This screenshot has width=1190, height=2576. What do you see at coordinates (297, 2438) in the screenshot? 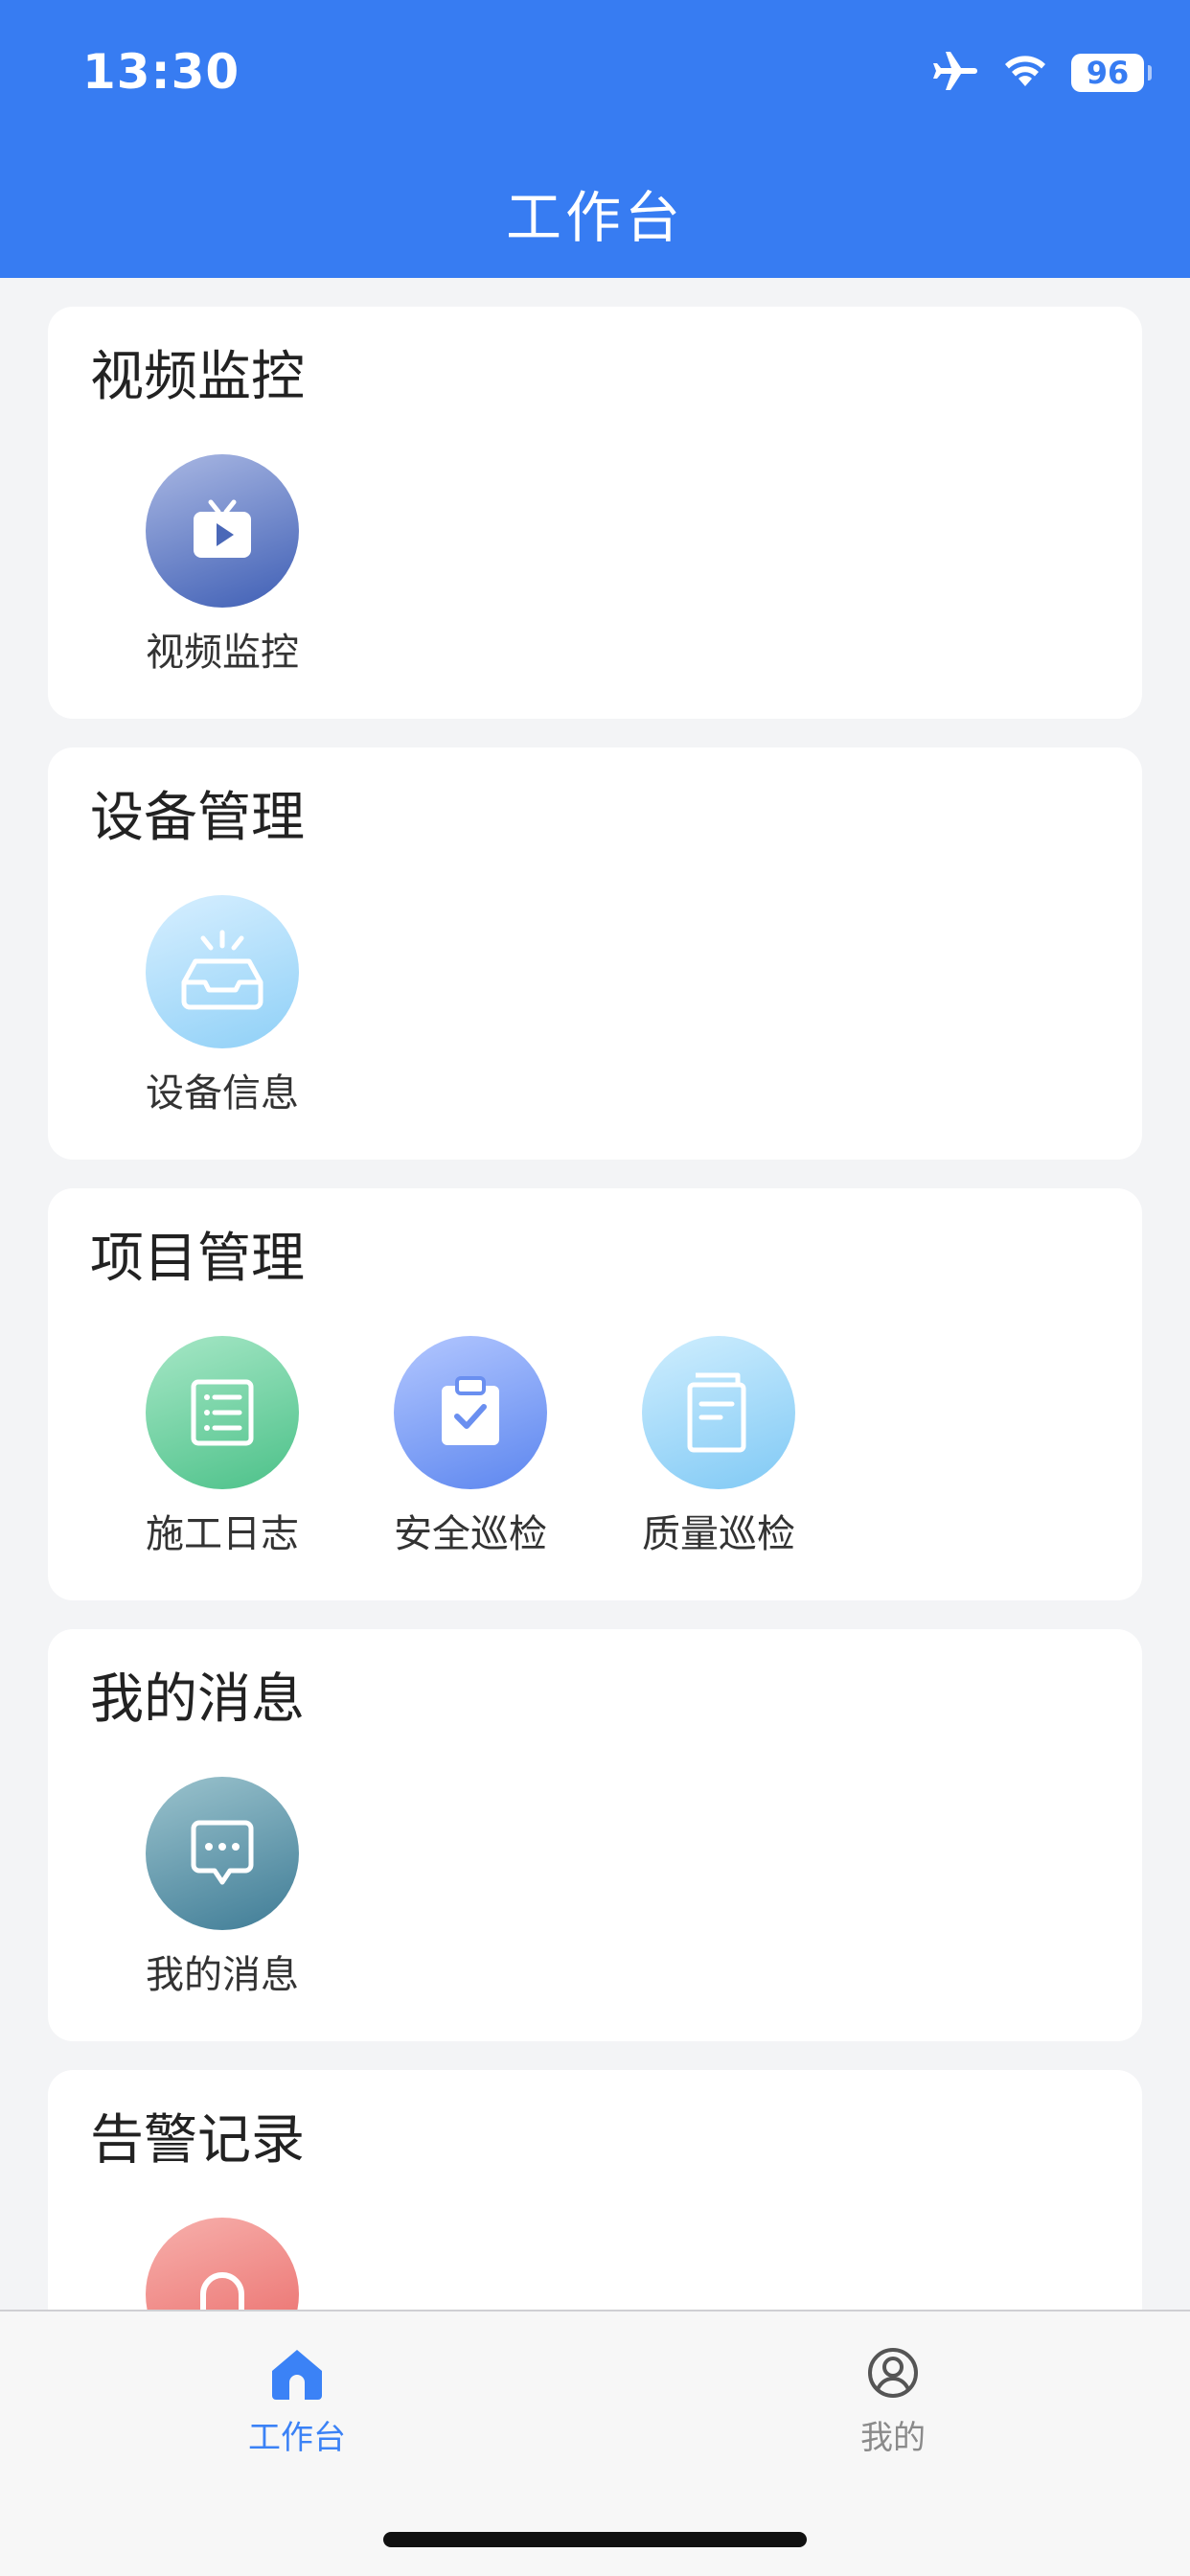
I see `tab-label: 工作台` at bounding box center [297, 2438].